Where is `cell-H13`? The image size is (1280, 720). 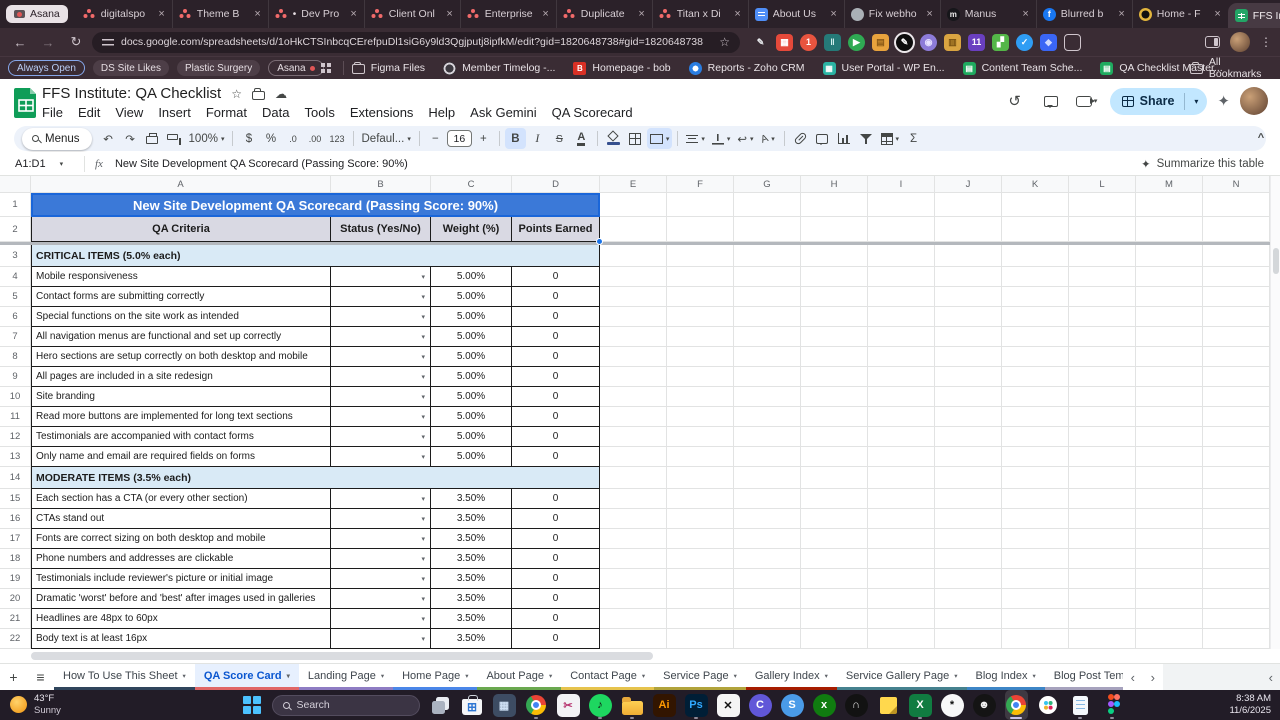 cell-H13 is located at coordinates (834, 457).